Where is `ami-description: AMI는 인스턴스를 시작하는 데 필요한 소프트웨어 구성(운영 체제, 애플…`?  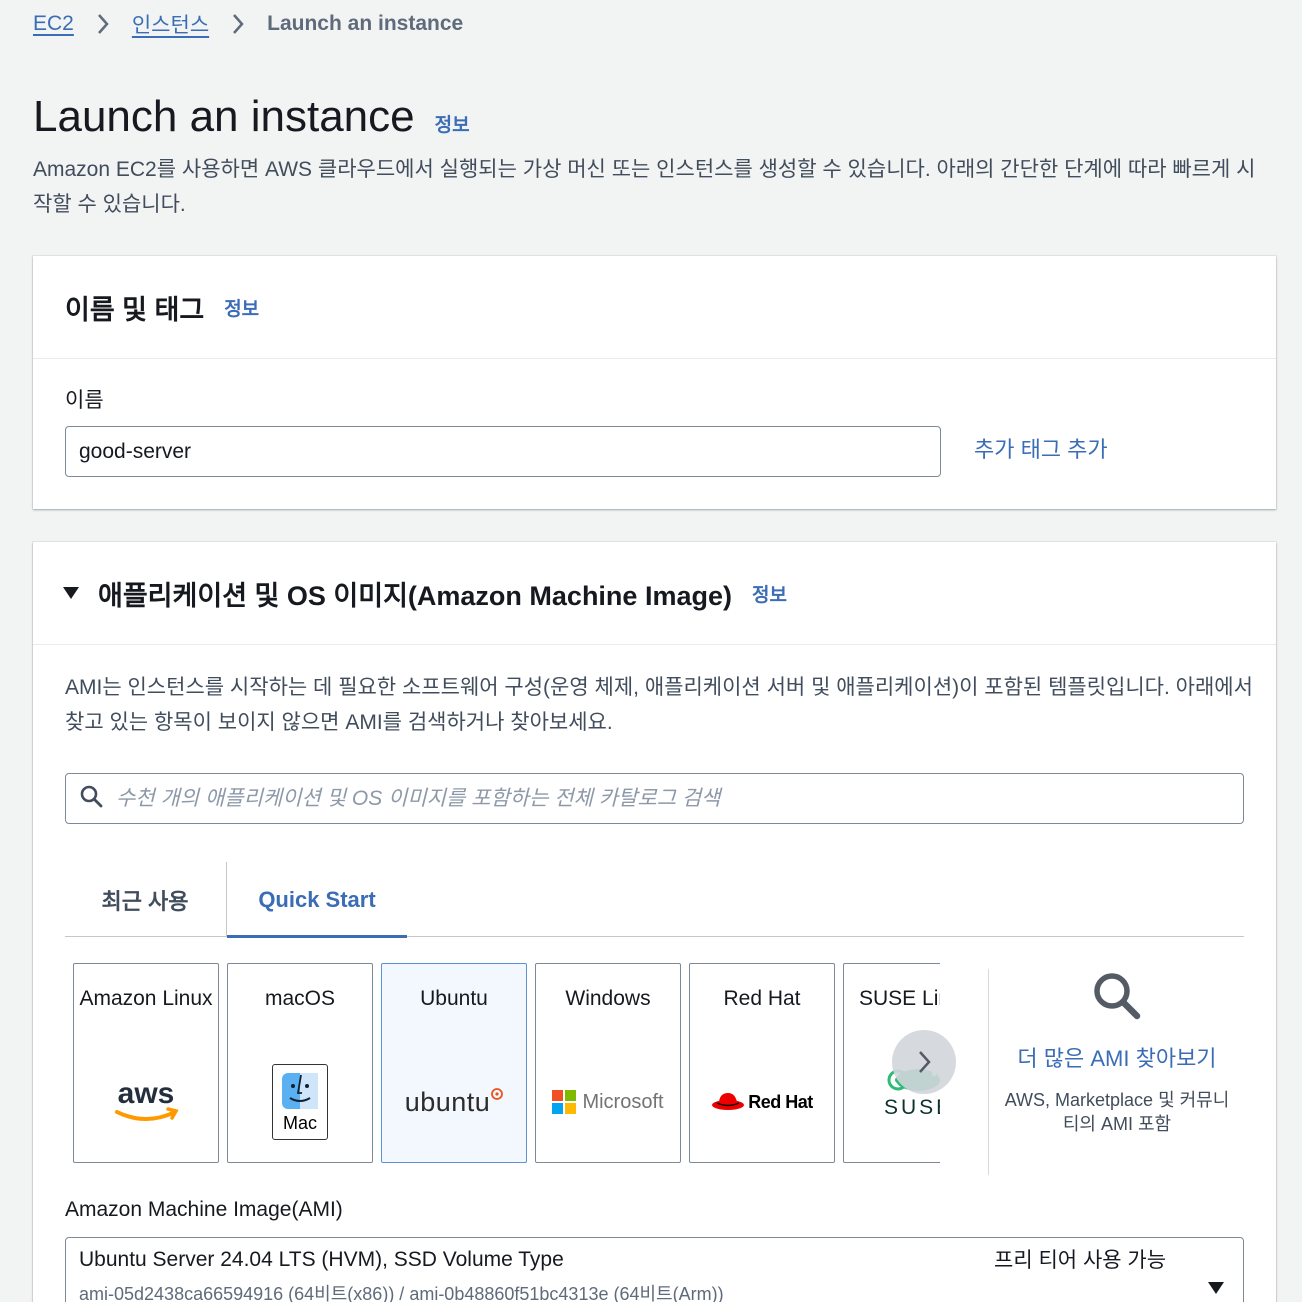 ami-description: AMI는 인스턴스를 시작하는 데 필요한 소프트웨어 구성(운영 체제, 애플… is located at coordinates (659, 705).